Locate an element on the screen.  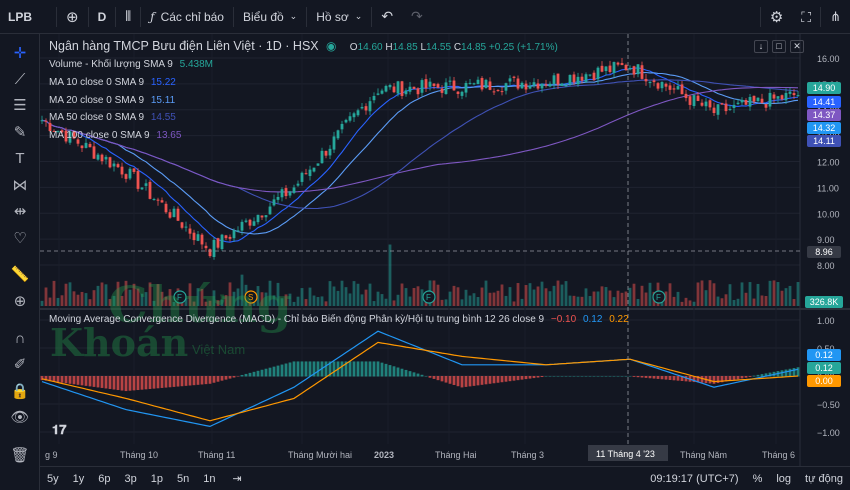
close-icon: ✕ is located at coordinates (797, 46).